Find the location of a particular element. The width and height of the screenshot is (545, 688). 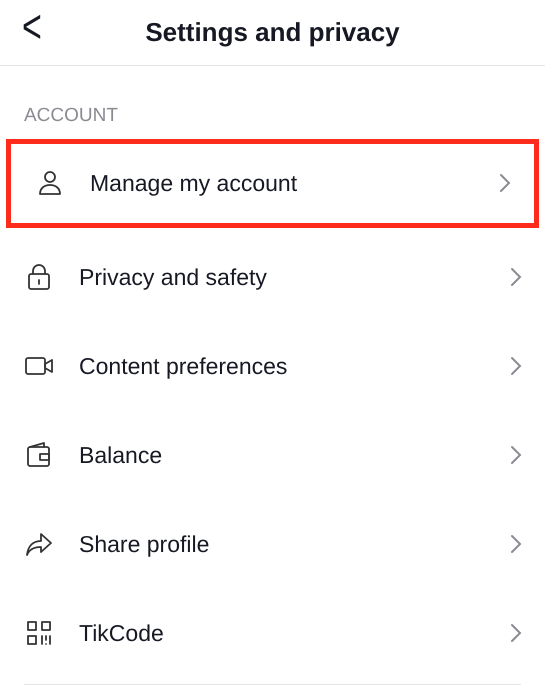

settings-item: Privacy and safety is located at coordinates (272, 277).